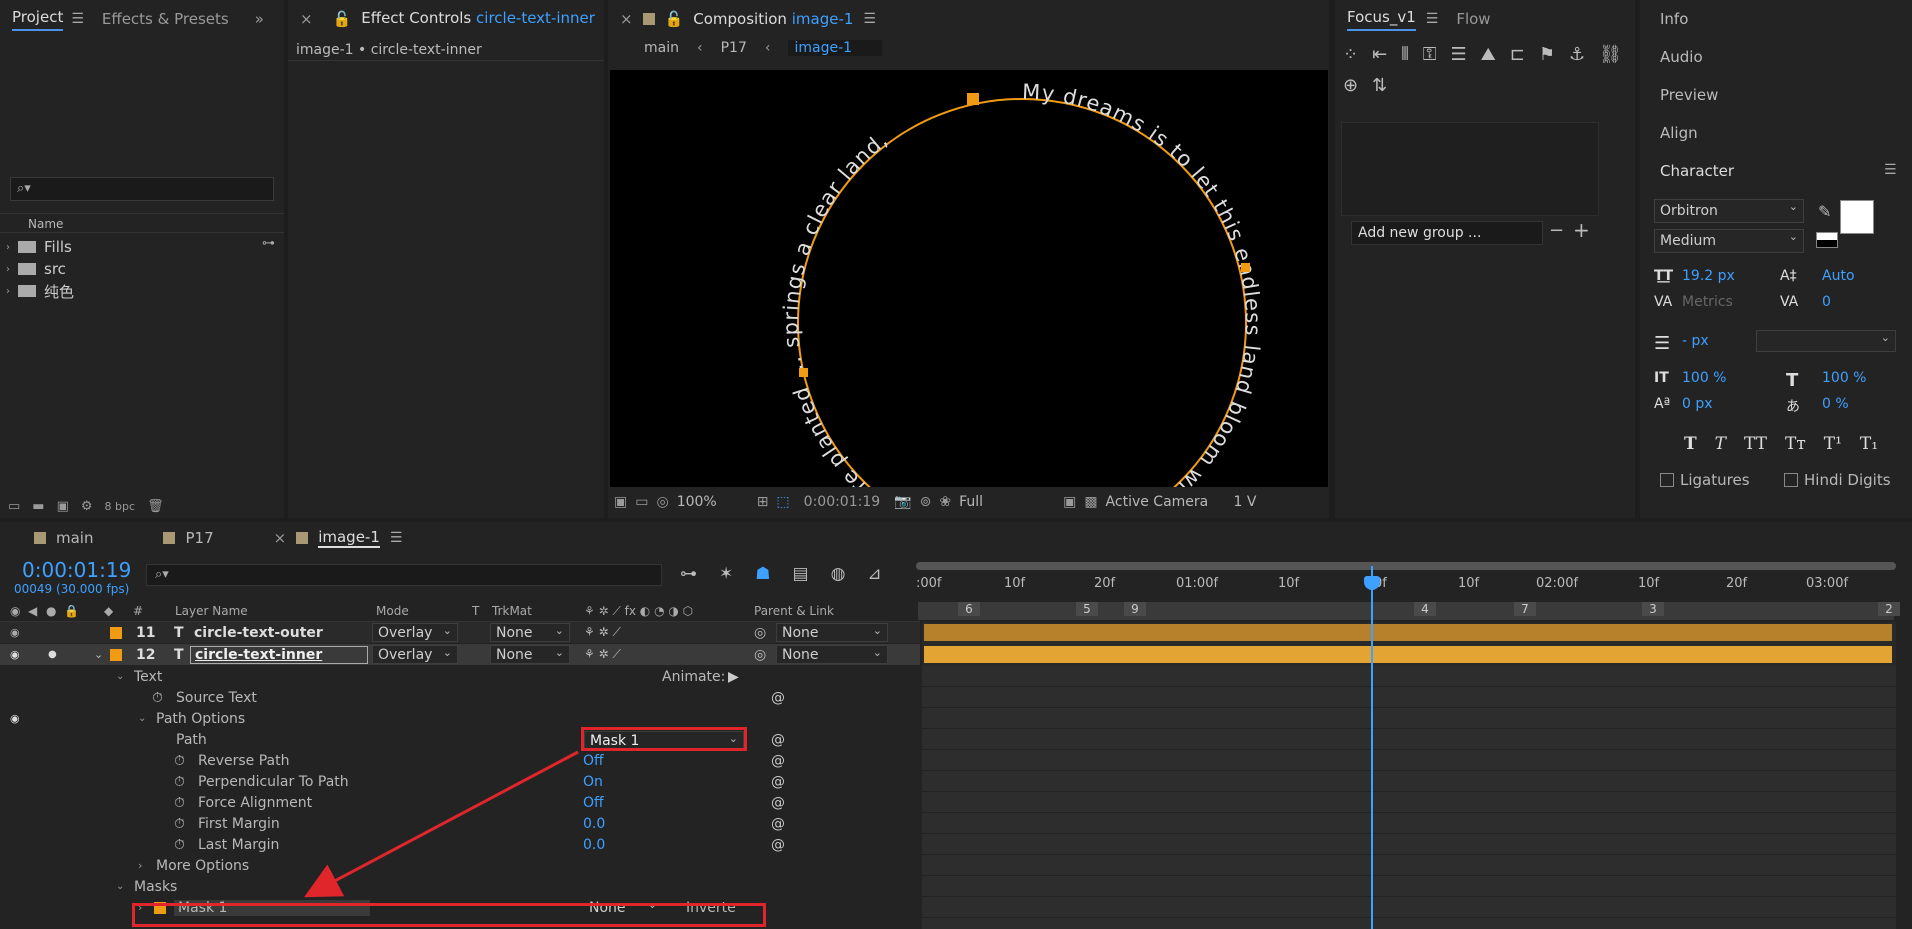  Describe the element at coordinates (1833, 444) in the screenshot. I see `superscript-button: T¹` at that location.